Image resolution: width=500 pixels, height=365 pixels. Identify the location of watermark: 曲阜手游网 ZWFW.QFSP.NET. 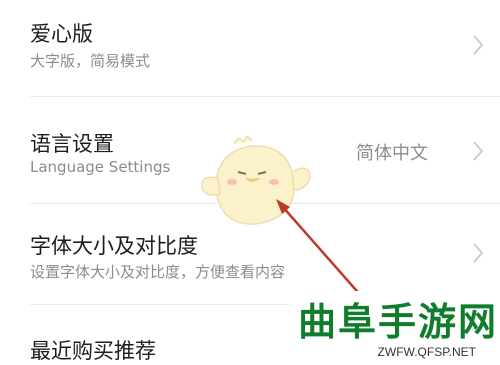
(395, 326).